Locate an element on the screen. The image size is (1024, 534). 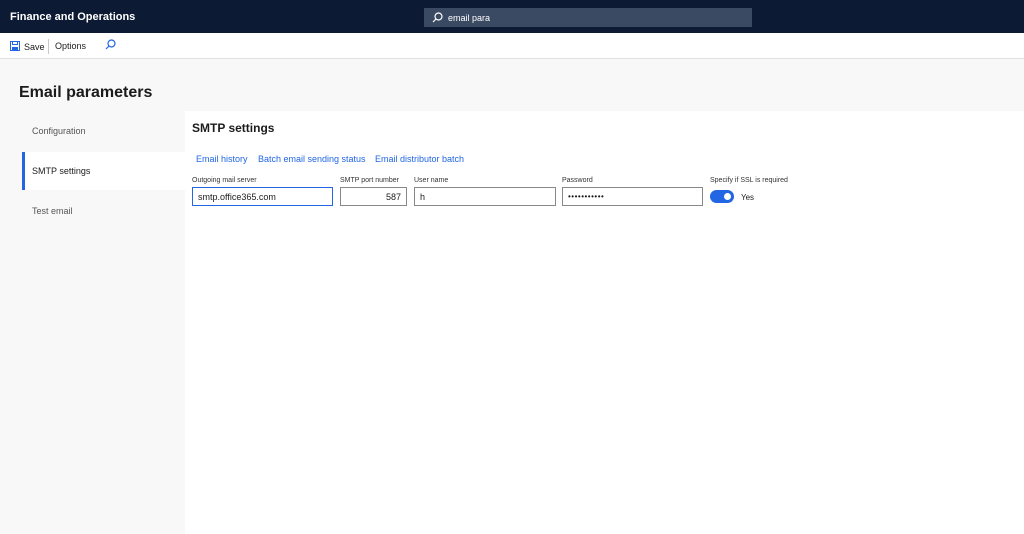
global-search-input: email para is located at coordinates (469, 18).